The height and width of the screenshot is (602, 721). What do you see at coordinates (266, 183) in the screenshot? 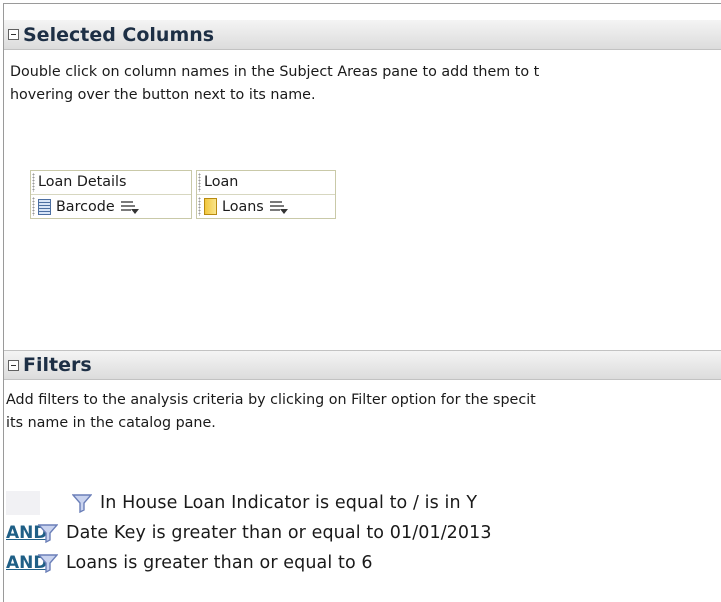
I see `column-group-header: Loan` at bounding box center [266, 183].